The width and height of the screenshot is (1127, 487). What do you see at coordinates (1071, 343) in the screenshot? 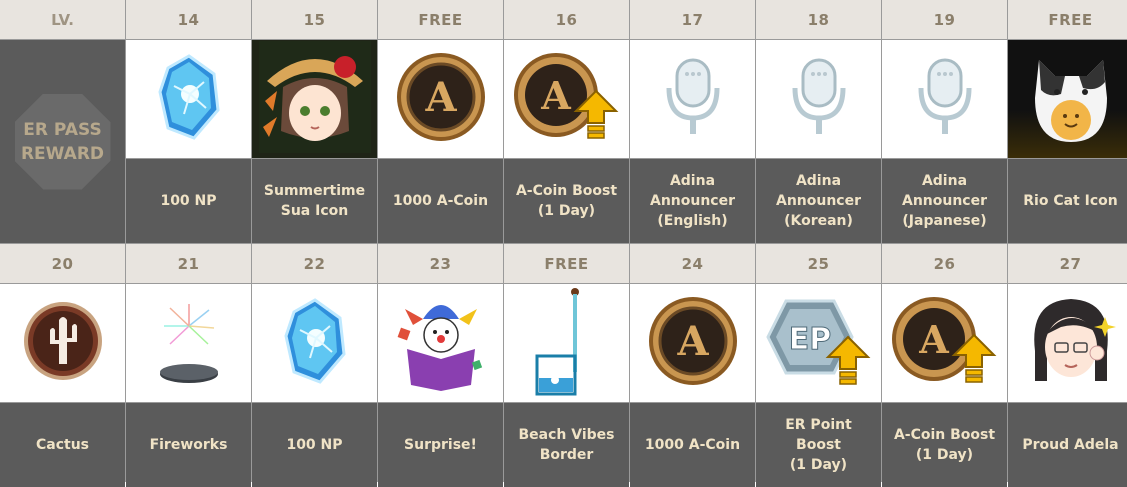
I see `adela-portrait-icon` at bounding box center [1071, 343].